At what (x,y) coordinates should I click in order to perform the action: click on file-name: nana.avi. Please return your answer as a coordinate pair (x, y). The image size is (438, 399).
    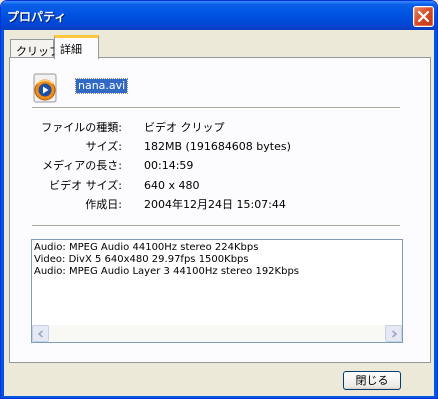
    Looking at the image, I should click on (101, 86).